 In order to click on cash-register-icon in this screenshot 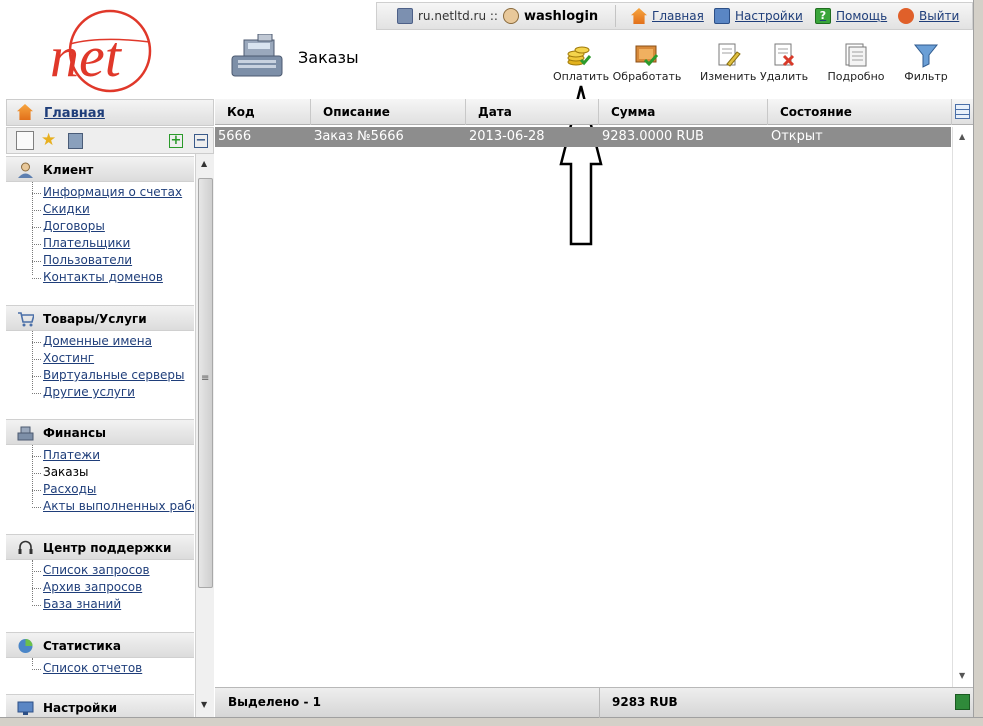, I will do `click(25, 433)`.